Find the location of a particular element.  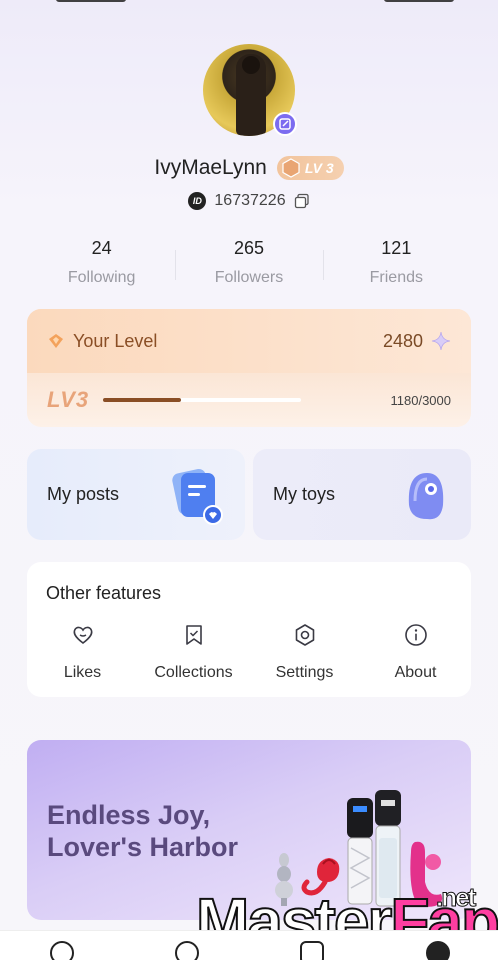

stat-friends: 121 Friends is located at coordinates (396, 266).